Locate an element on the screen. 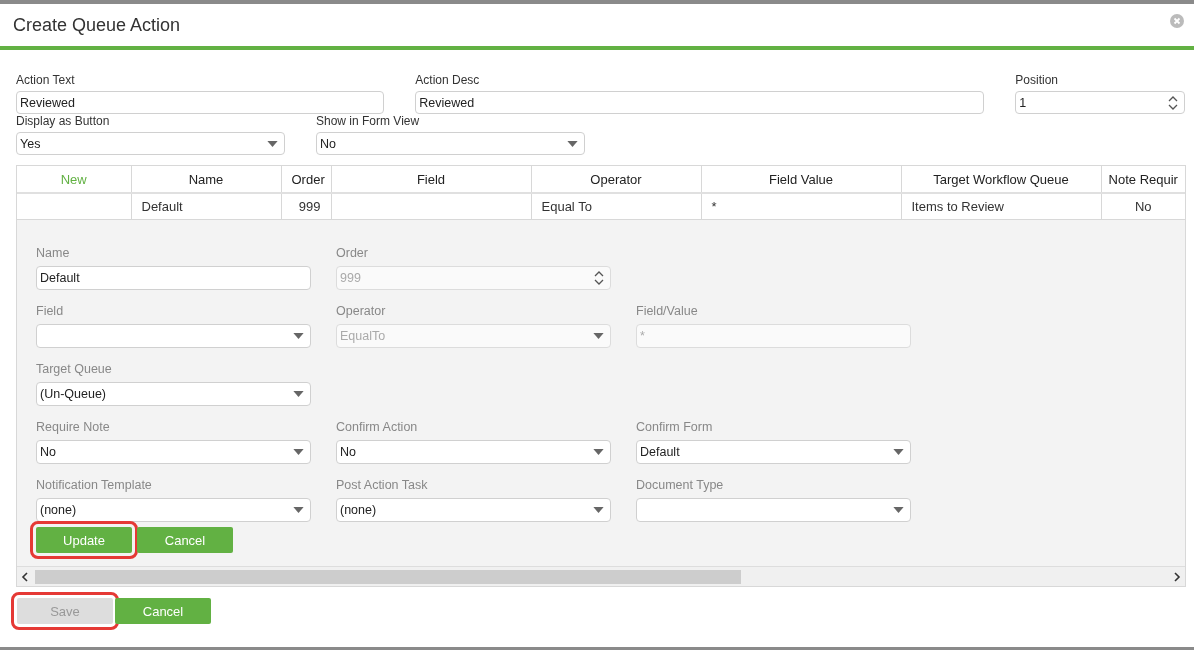 This screenshot has width=1194, height=650. field-value: (Un-Queue) is located at coordinates (73, 394).